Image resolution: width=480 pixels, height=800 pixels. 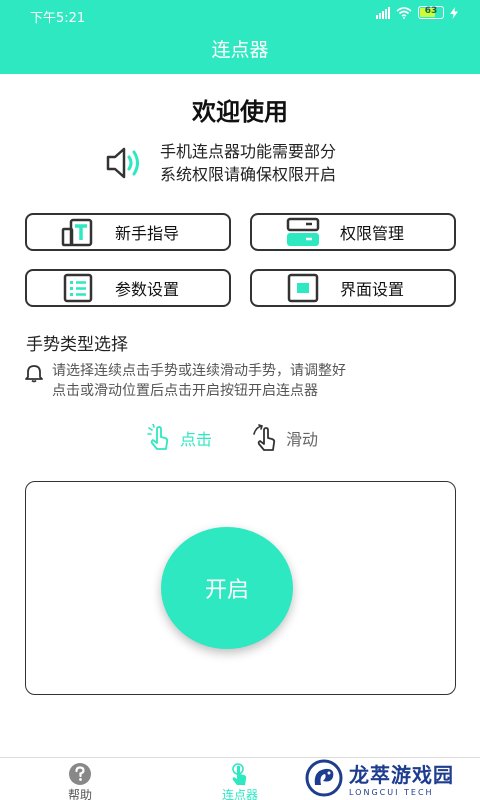 What do you see at coordinates (303, 288) in the screenshot?
I see `screen-icon` at bounding box center [303, 288].